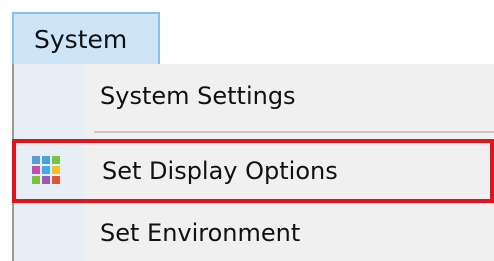 The image size is (494, 261). I want to click on menu-item-label: System Settings, so click(198, 96).